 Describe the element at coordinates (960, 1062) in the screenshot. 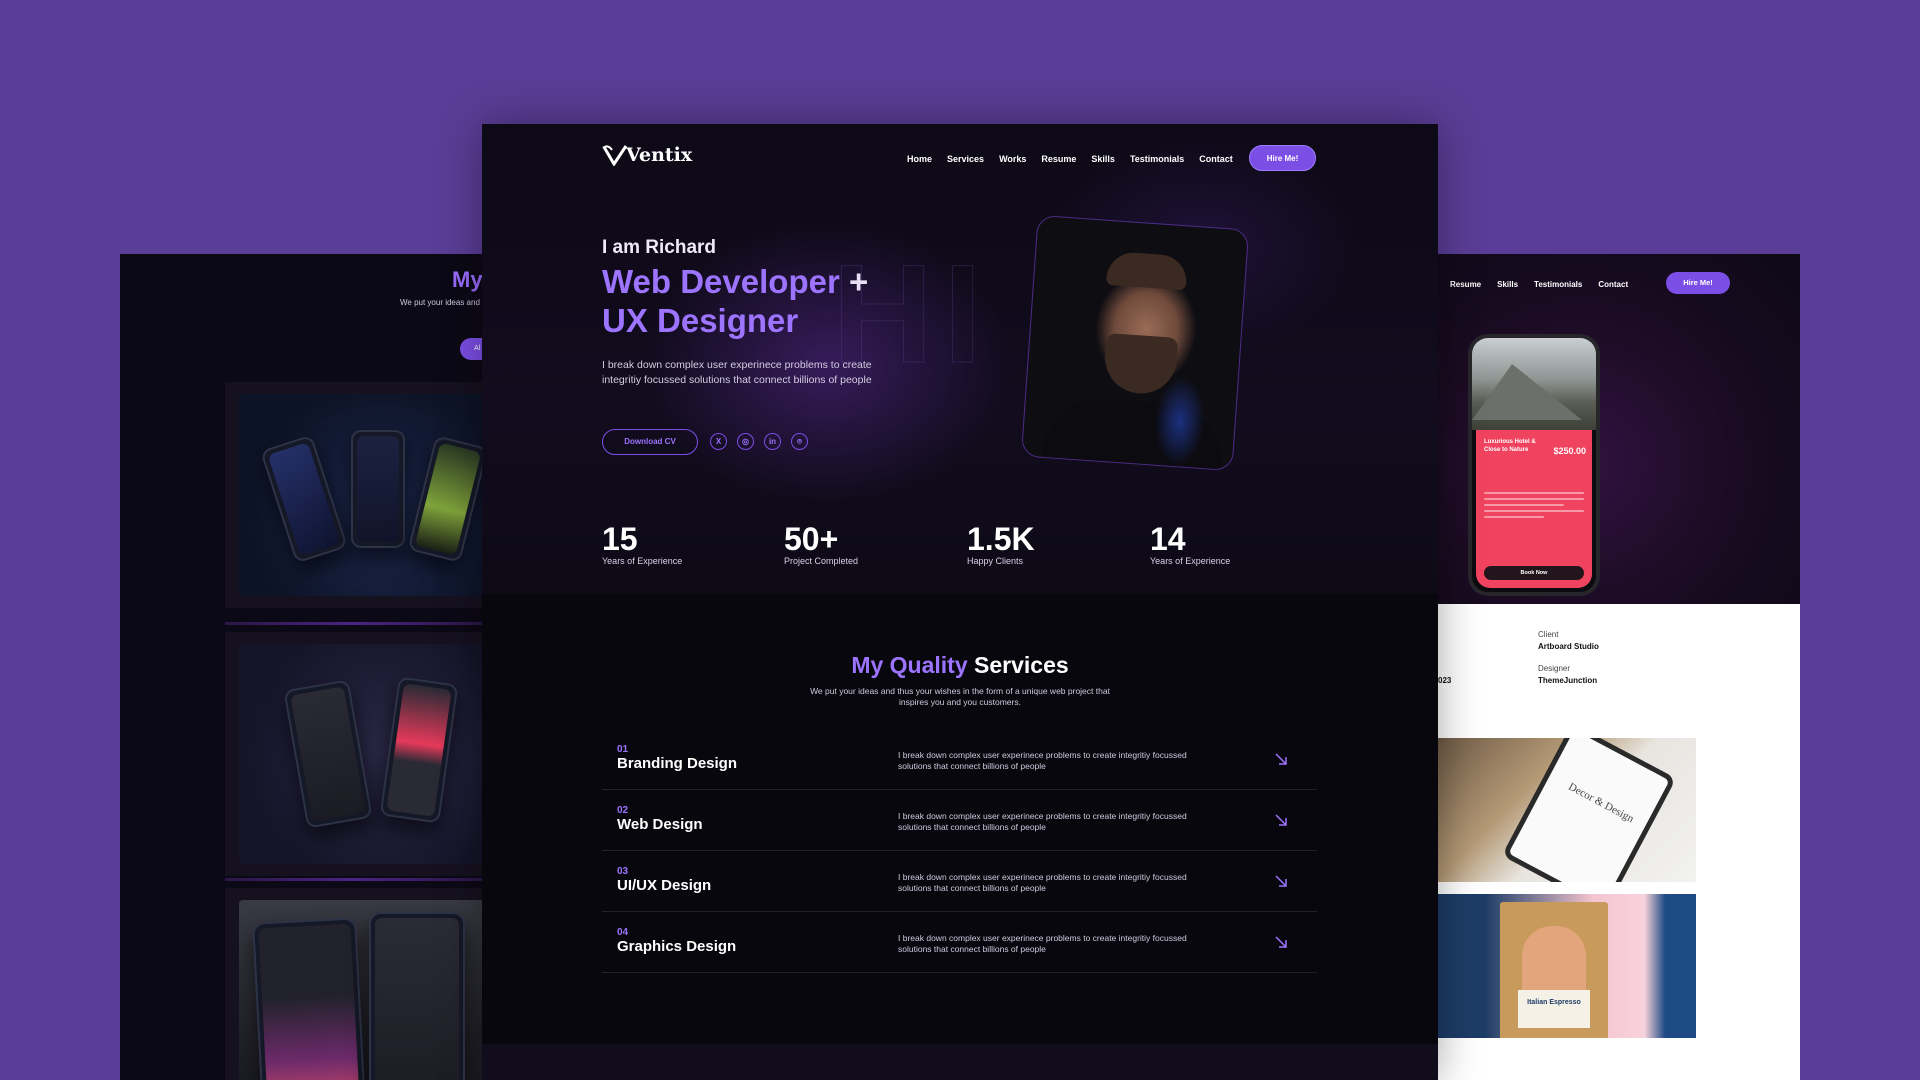

I see `next-section-edge` at that location.